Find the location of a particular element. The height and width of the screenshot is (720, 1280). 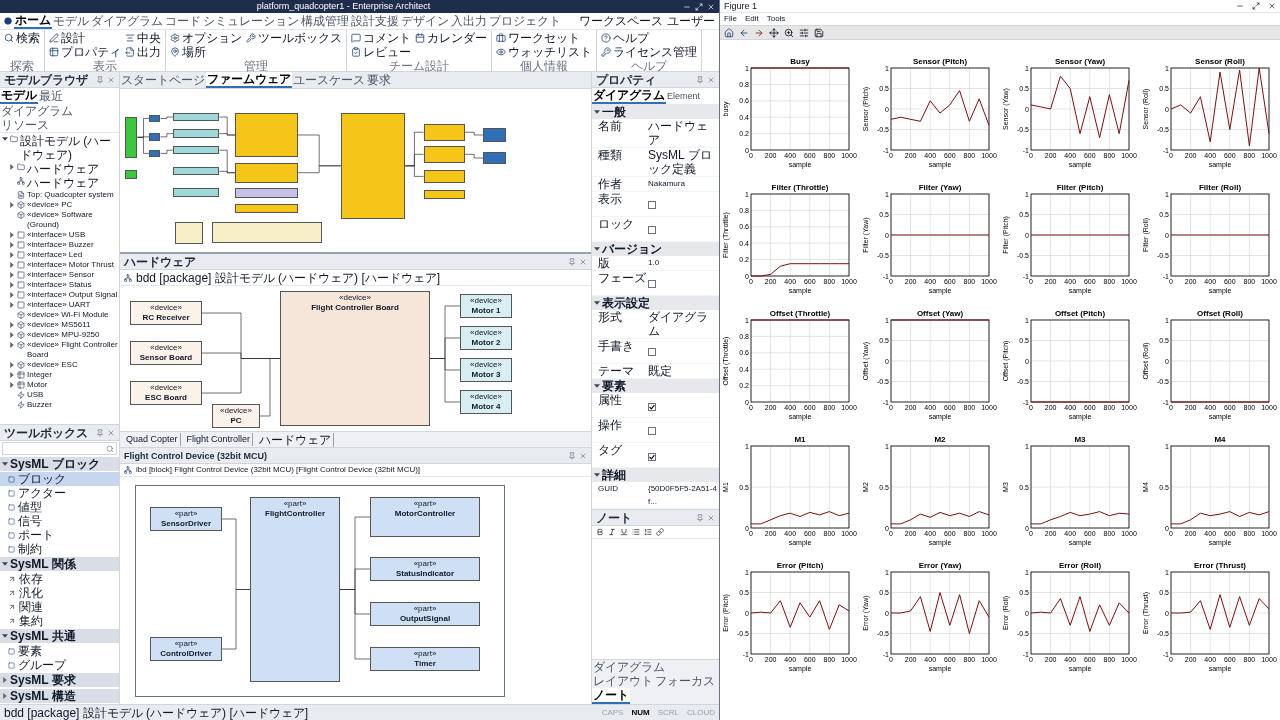

tree-item-label: «interface» USB is located at coordinates (56, 235).